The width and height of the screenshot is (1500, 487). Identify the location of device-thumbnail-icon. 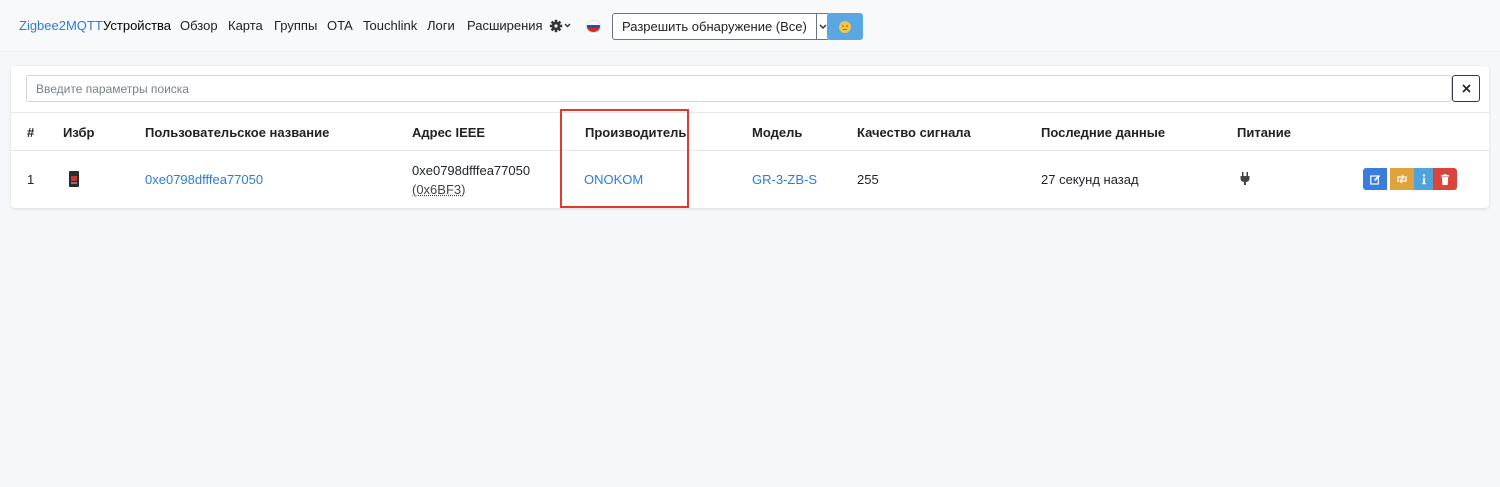
(74, 179).